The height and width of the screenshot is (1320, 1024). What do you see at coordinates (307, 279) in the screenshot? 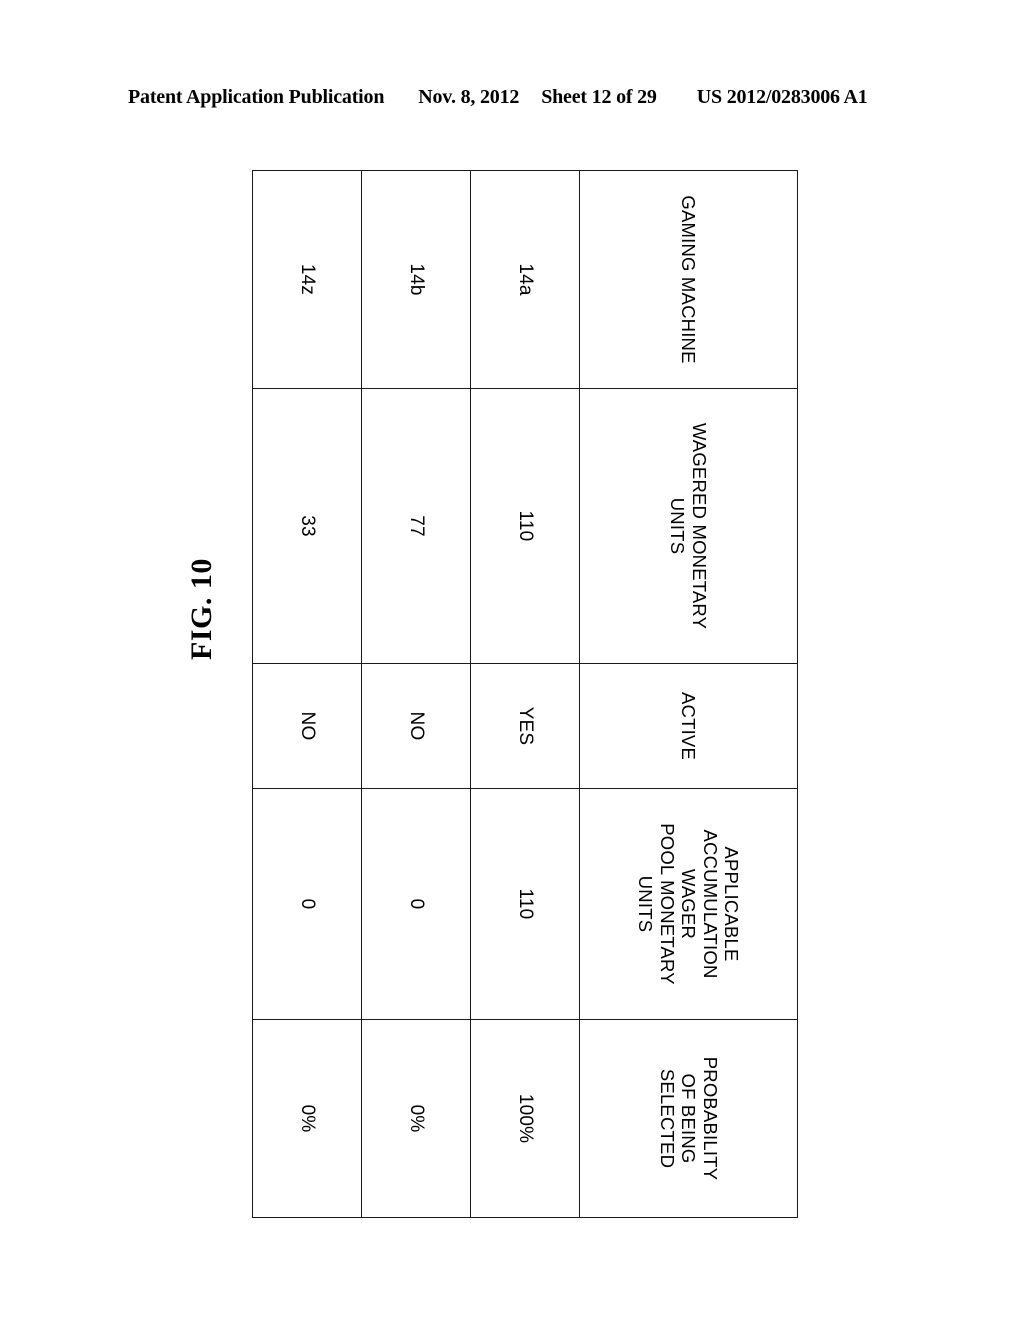
I see `cell-gaming-machine: 14z` at bounding box center [307, 279].